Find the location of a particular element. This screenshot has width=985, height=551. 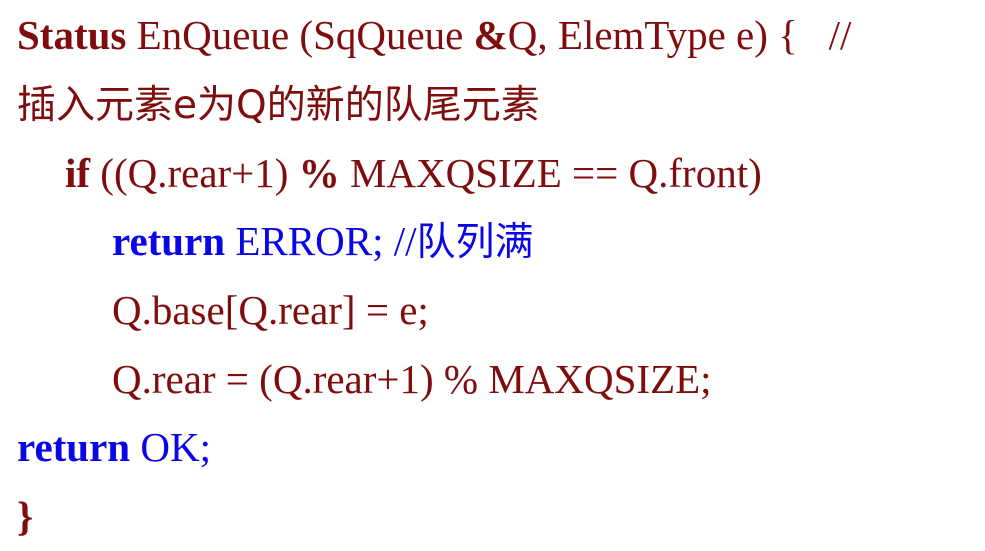

assign-base-text: Q.base[Q.rear] = e; is located at coordinates (270, 310).